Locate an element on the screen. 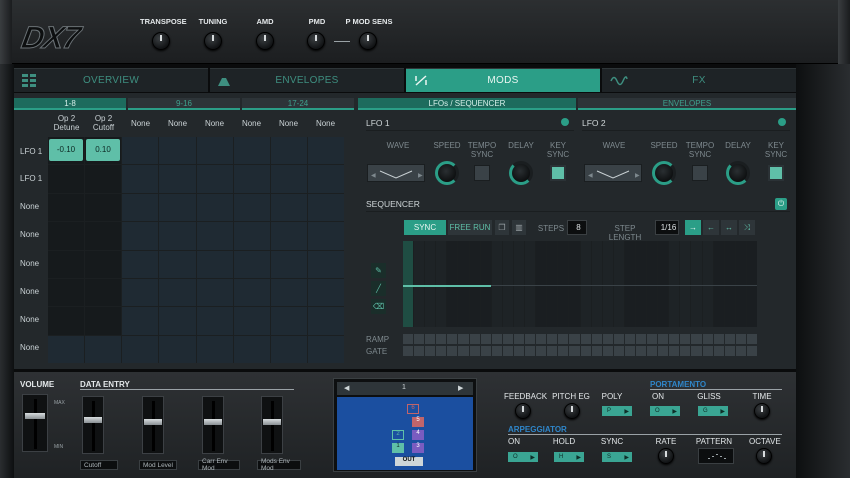 This screenshot has height=478, width=850. arp-on-toggle: O ▶ is located at coordinates (523, 457).